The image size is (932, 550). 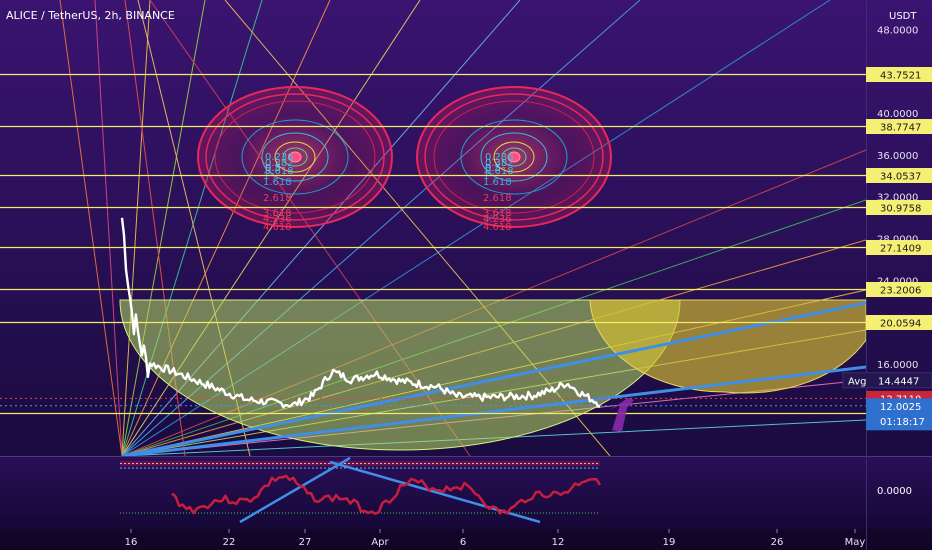 What do you see at coordinates (295, 157) in the screenshot?
I see `fib-circle-left` at bounding box center [295, 157].